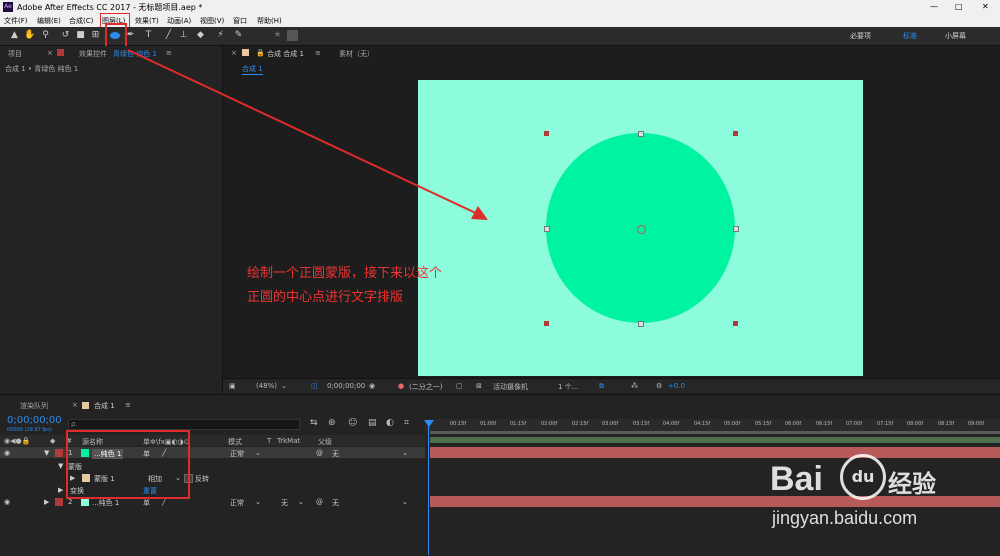 The width and height of the screenshot is (1000, 556). I want to click on close-icon: ✕, so click(985, 6).